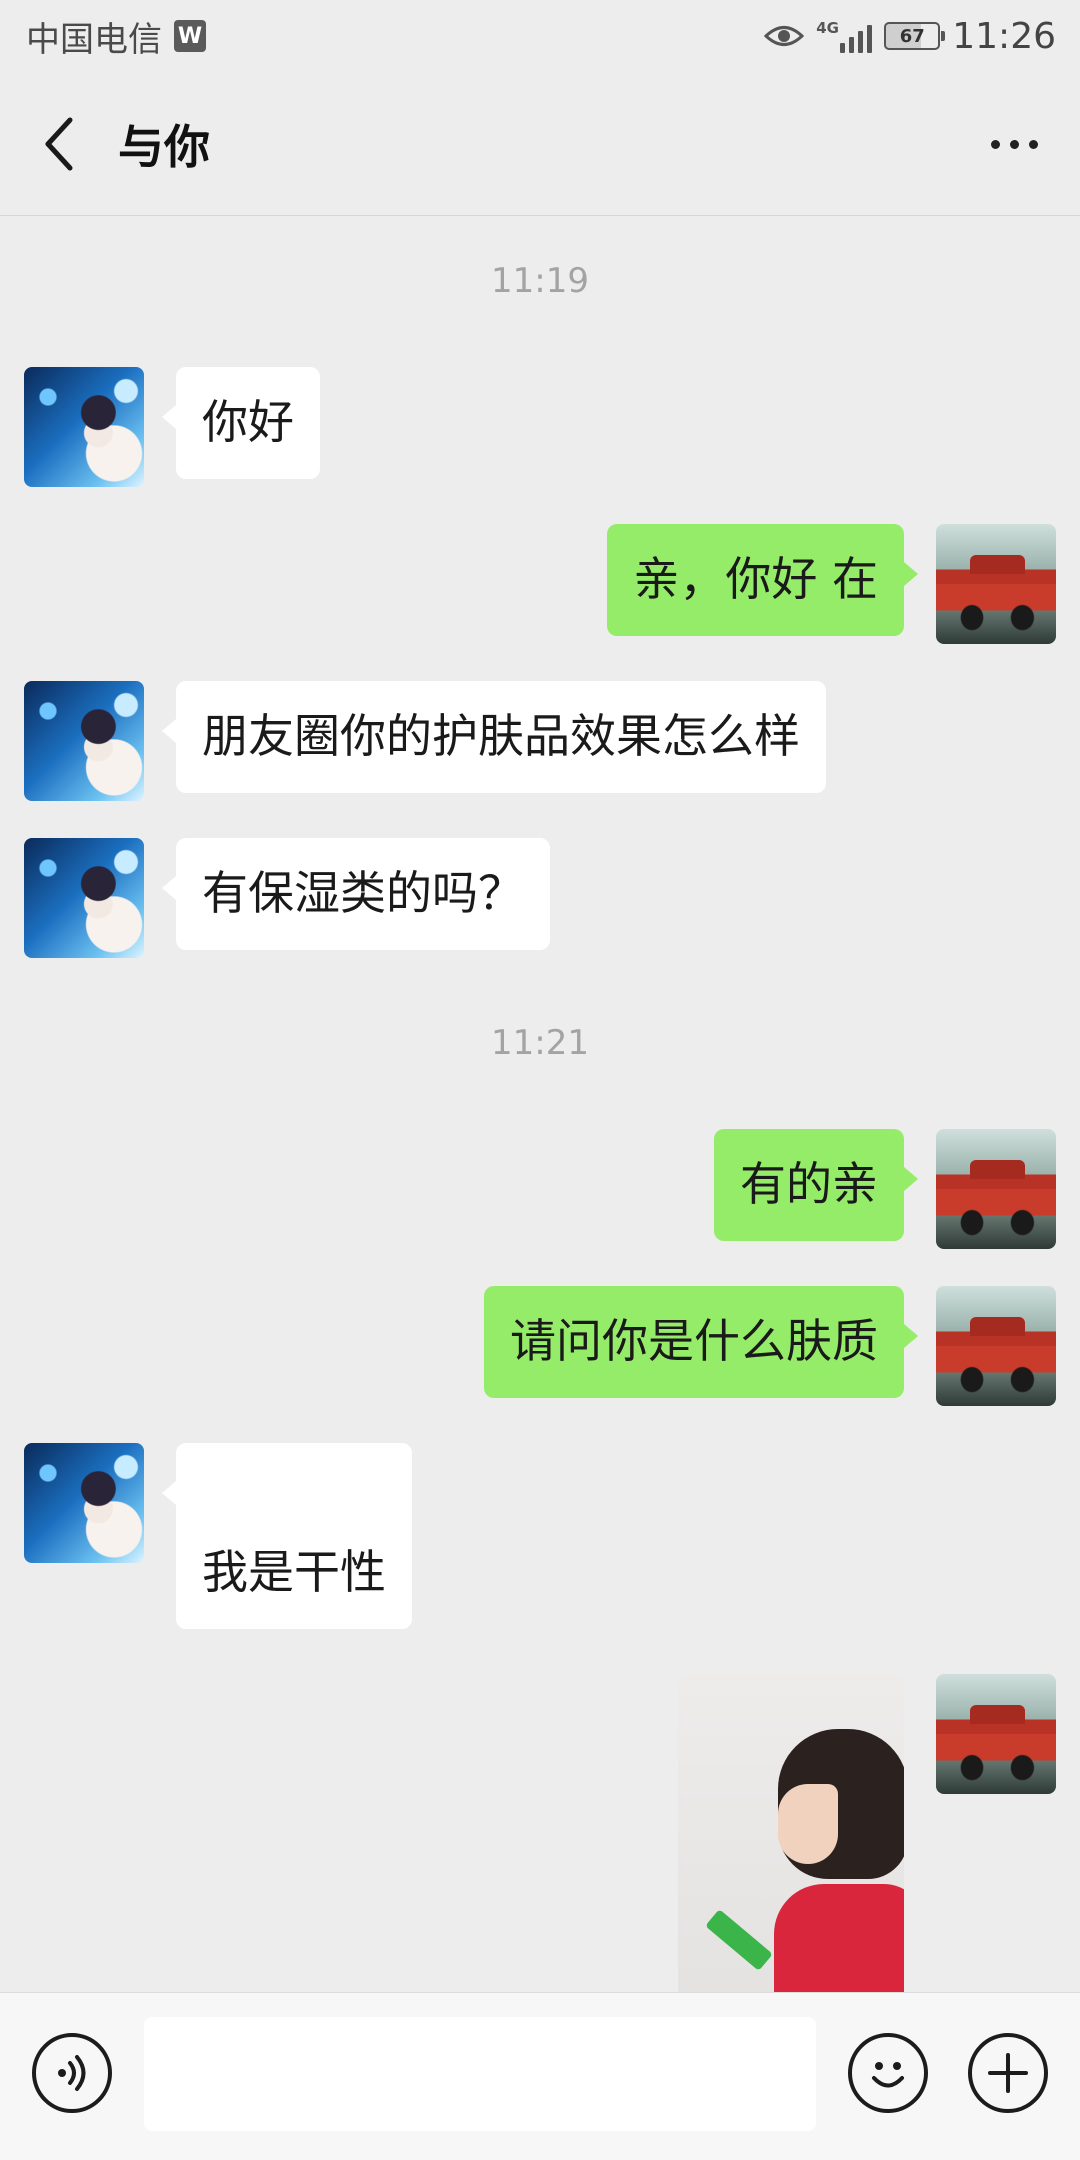  I want to click on chat-header: 与你, so click(540, 144).